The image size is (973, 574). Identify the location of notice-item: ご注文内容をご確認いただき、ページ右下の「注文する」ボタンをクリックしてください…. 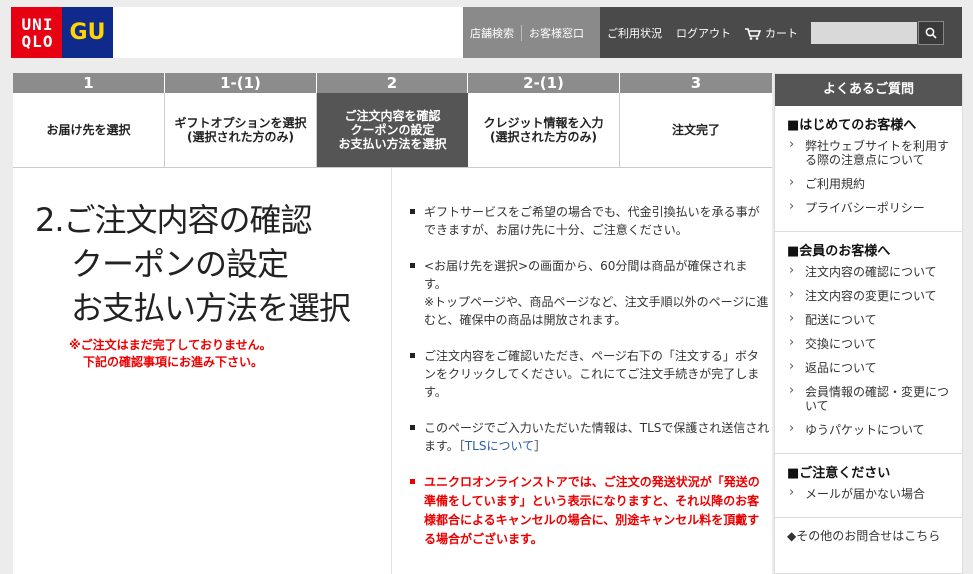
(589, 374).